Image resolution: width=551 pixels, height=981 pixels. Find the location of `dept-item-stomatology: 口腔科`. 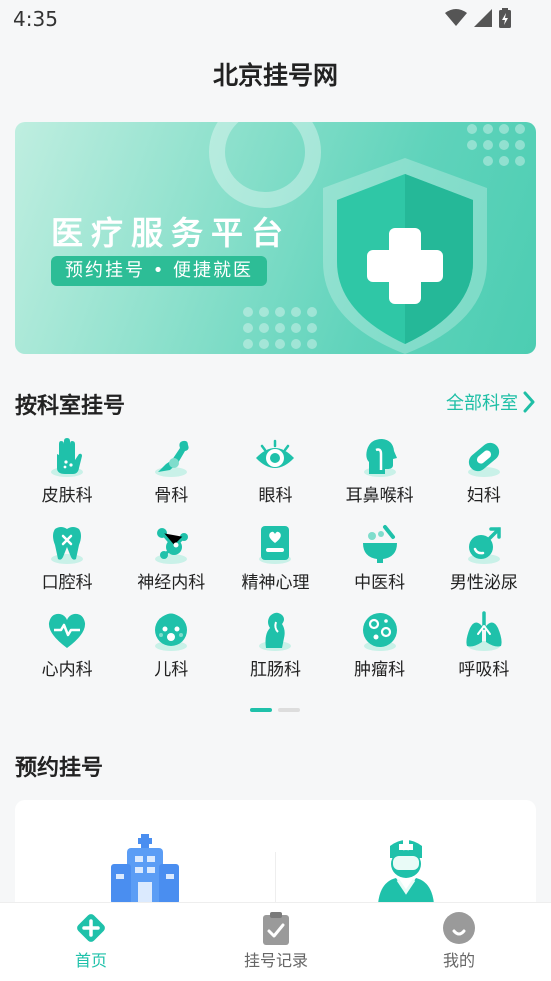

dept-item-stomatology: 口腔科 is located at coordinates (67, 566).